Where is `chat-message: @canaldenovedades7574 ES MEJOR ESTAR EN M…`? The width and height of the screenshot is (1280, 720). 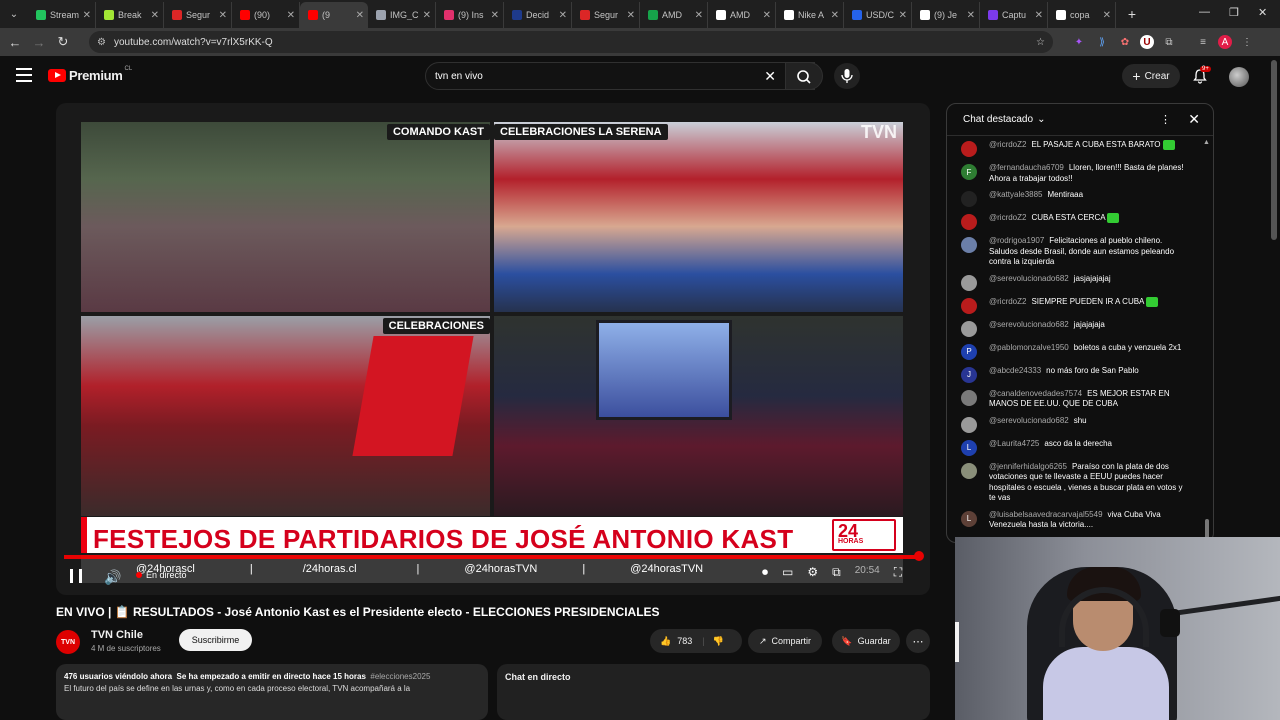
chat-message: @canaldenovedades7574 ES MEJOR ESTAR EN M… is located at coordinates (1073, 399).